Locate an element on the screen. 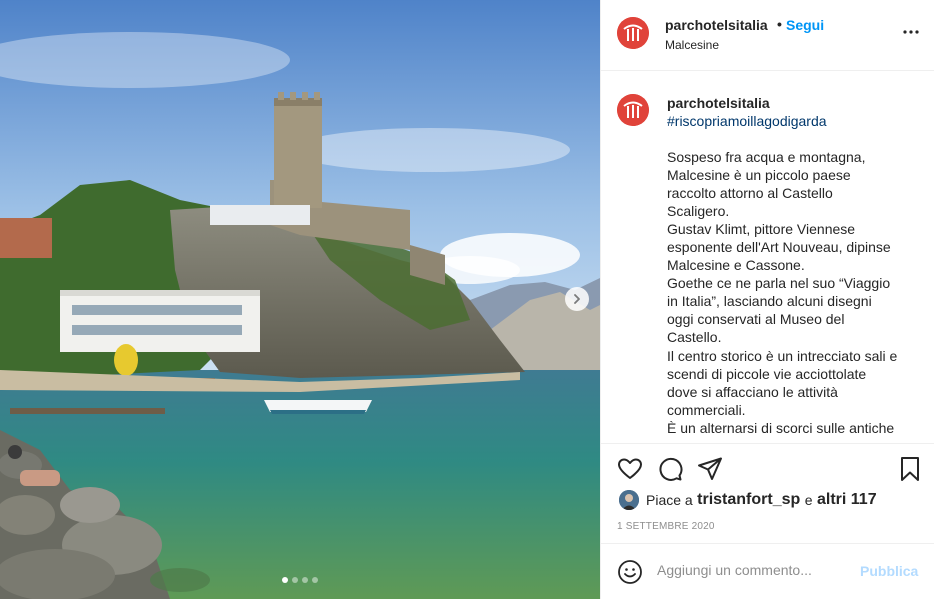  emoji-smiley-icon is located at coordinates (630, 572).